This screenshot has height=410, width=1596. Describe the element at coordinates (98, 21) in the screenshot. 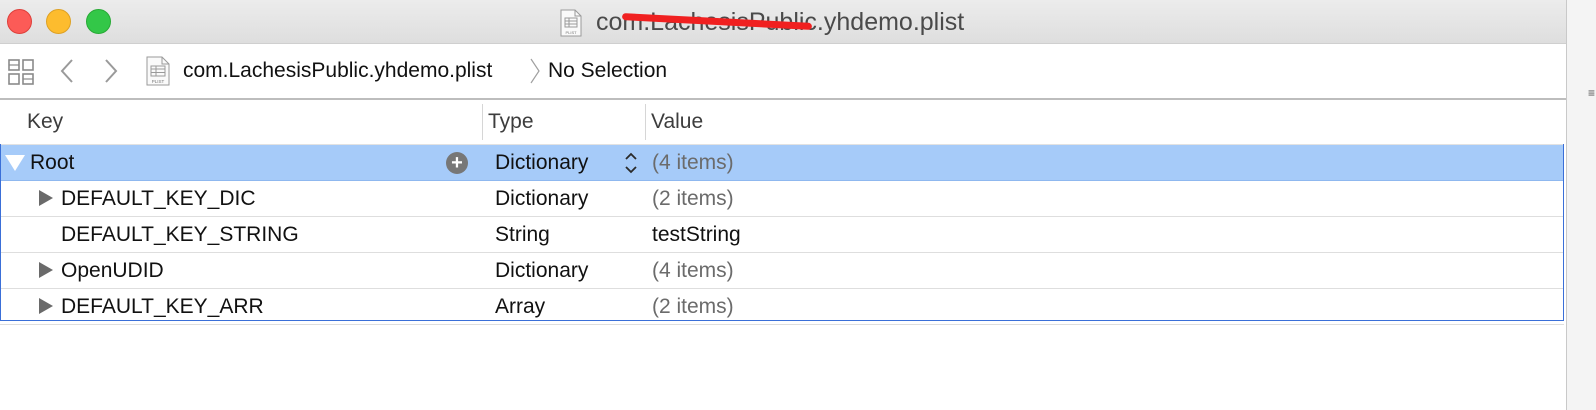

I see `zoom-button` at that location.